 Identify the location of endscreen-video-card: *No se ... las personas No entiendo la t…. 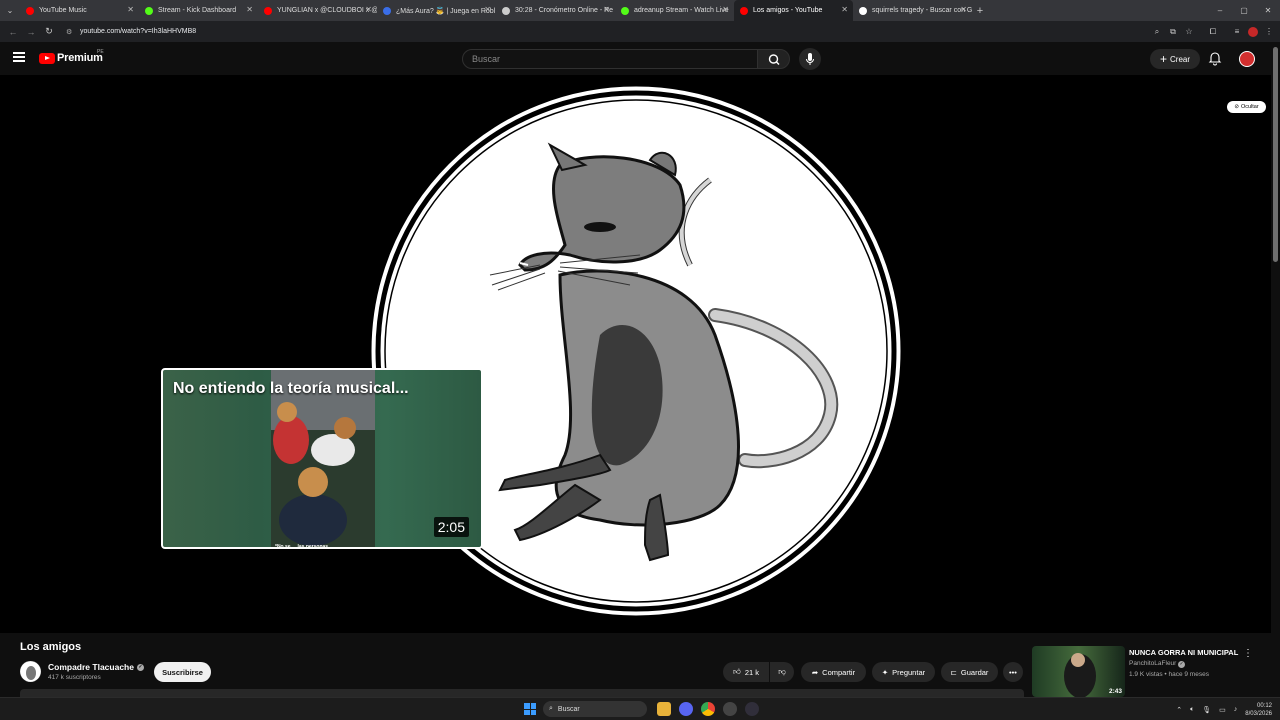
(322, 458).